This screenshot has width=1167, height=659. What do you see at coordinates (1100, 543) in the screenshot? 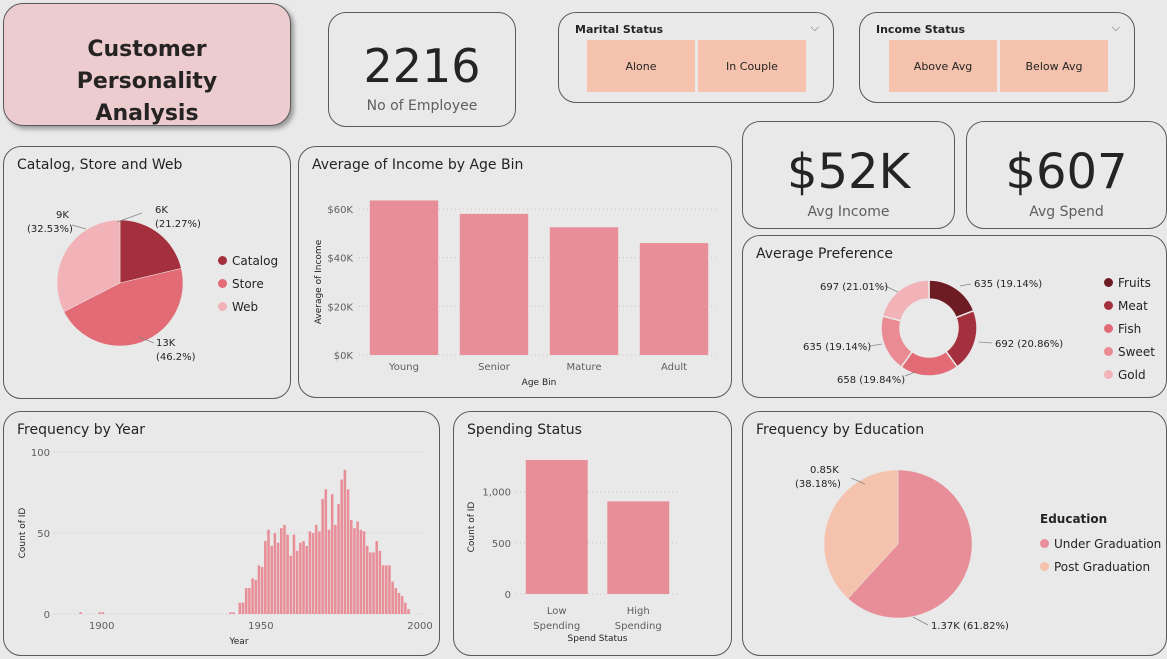
I see `legend-item: Under Graduation` at bounding box center [1100, 543].